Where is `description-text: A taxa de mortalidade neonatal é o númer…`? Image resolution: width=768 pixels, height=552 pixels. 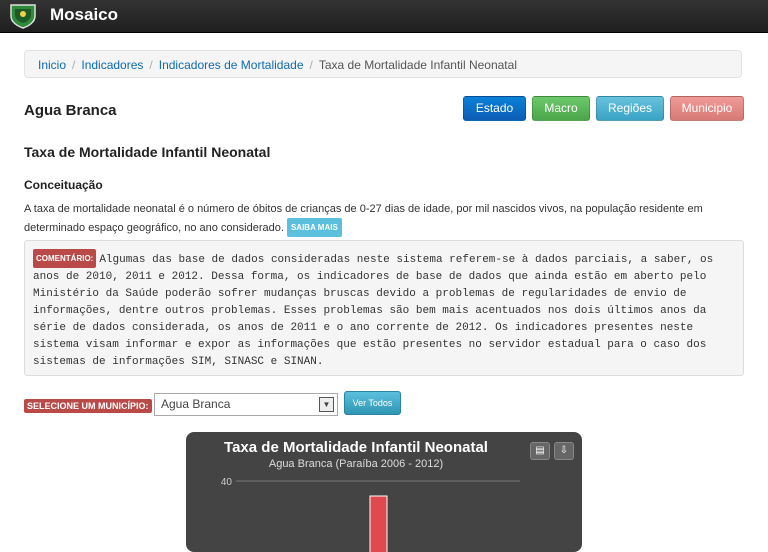 description-text: A taxa de mortalidade neonatal é o númer… is located at coordinates (363, 218).